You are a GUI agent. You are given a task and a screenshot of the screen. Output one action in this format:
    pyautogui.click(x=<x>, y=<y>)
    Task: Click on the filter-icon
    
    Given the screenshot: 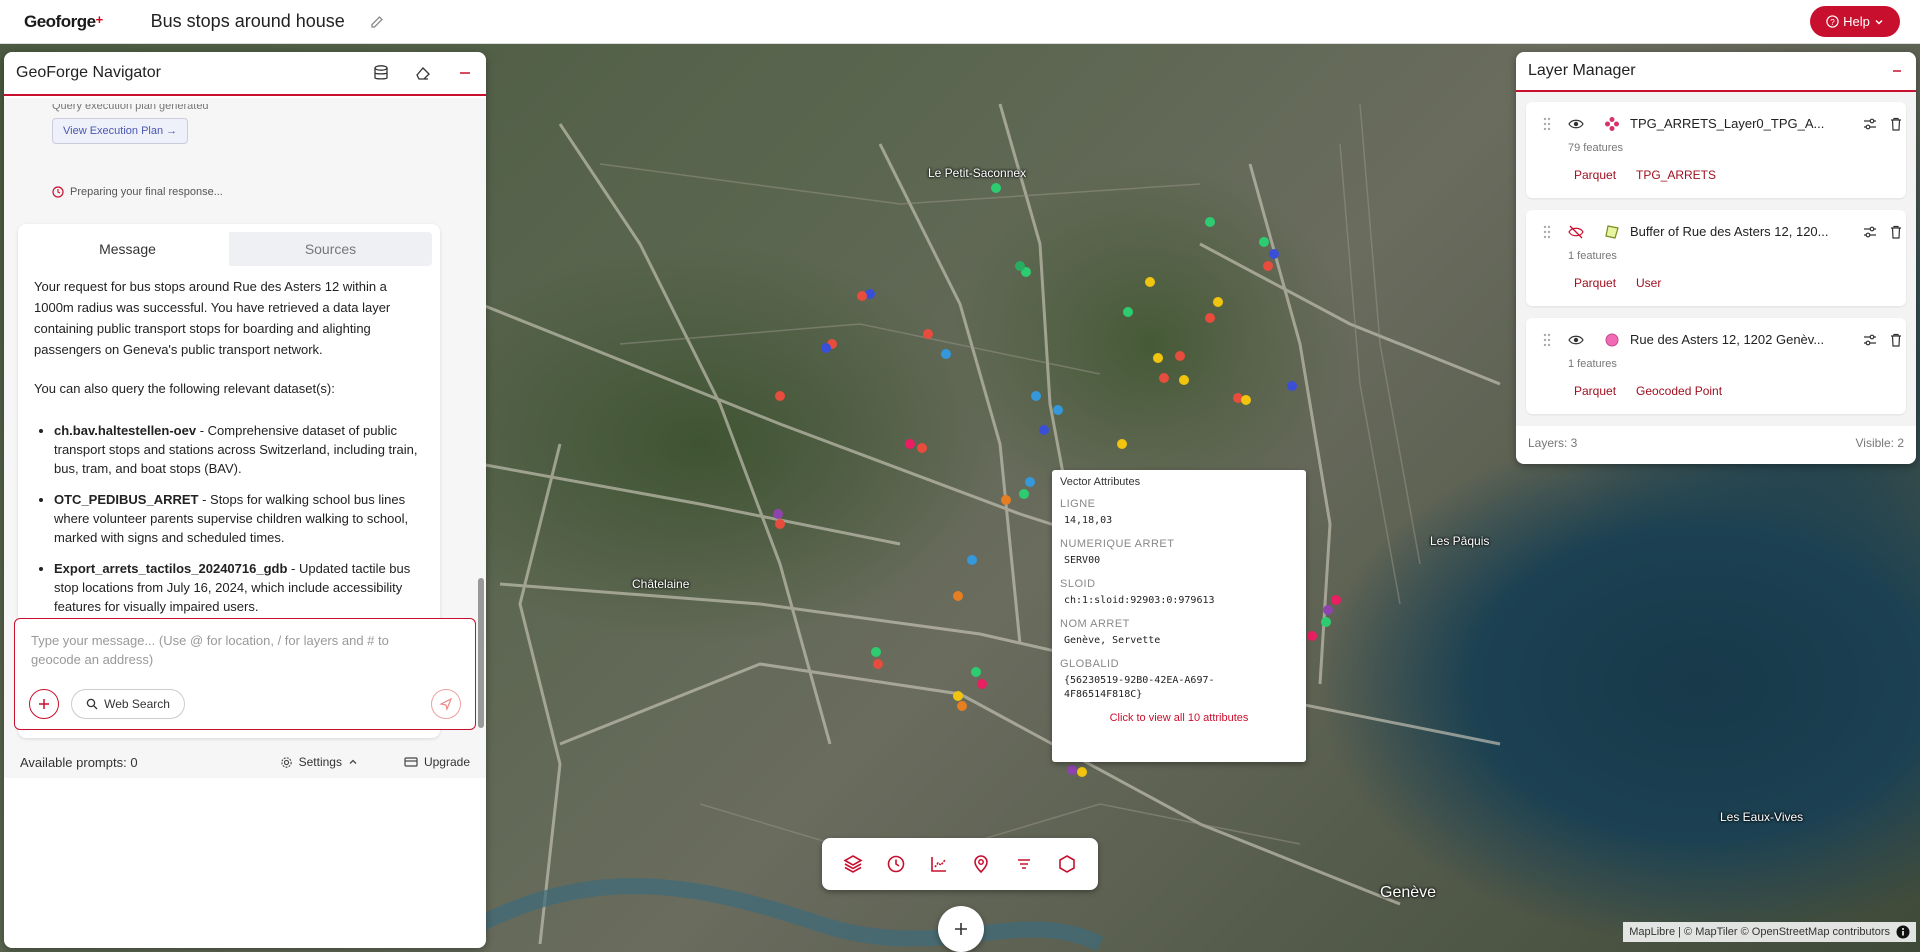 What is the action you would take?
    pyautogui.click(x=1024, y=864)
    